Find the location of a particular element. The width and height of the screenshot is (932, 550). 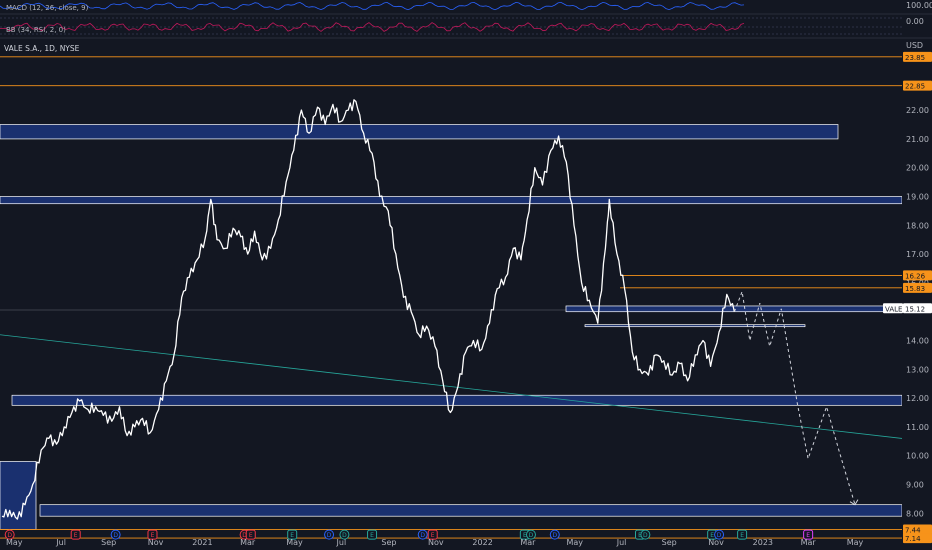

price-tick-label: 19.00 is located at coordinates (917, 197).